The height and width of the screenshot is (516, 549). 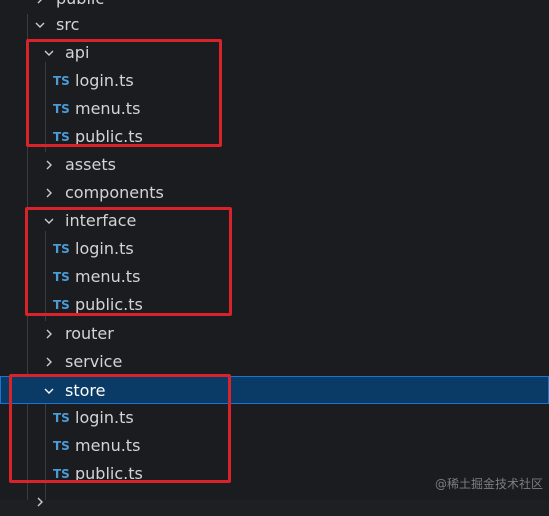 I want to click on tree-folder-interface: interface, so click(x=274, y=221).